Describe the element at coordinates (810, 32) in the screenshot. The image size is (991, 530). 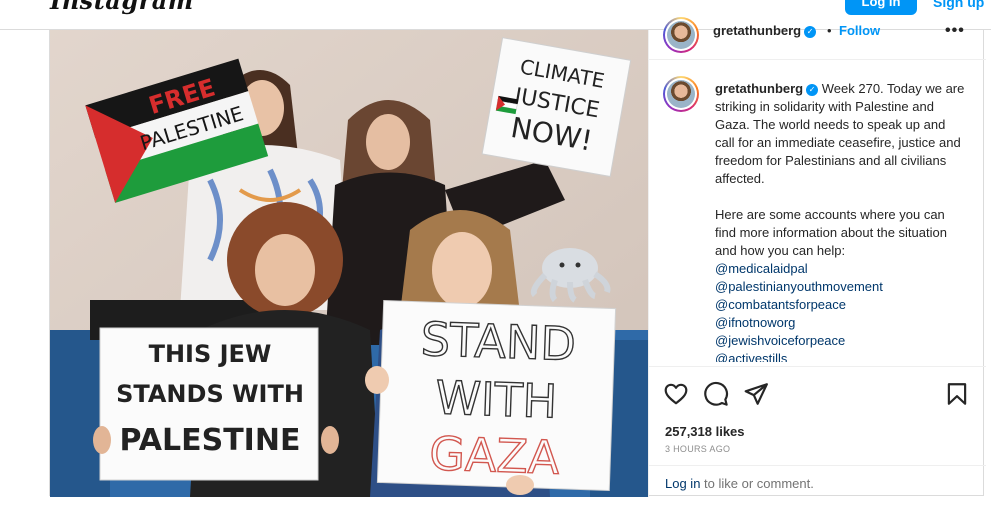
I see `verified-badge-icon: ✓` at that location.